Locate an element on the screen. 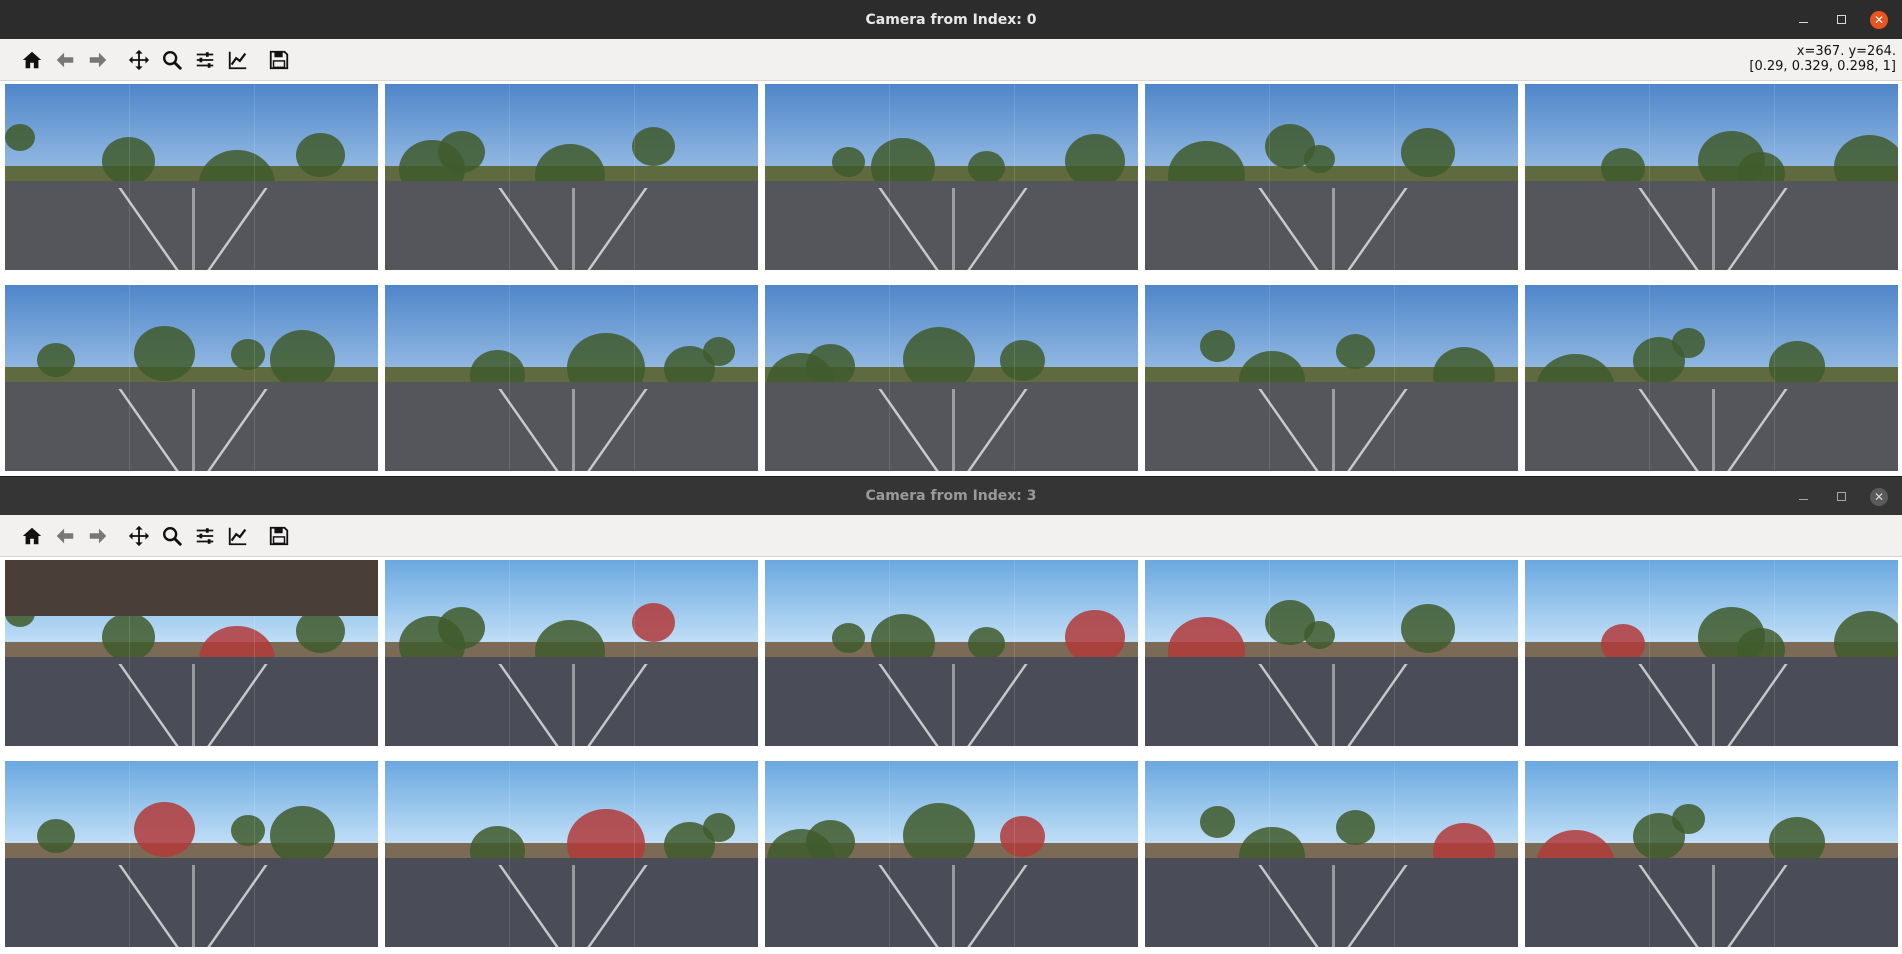 The width and height of the screenshot is (1902, 954). titlebar: Camera from Index: 3 ✕ is located at coordinates (951, 495).